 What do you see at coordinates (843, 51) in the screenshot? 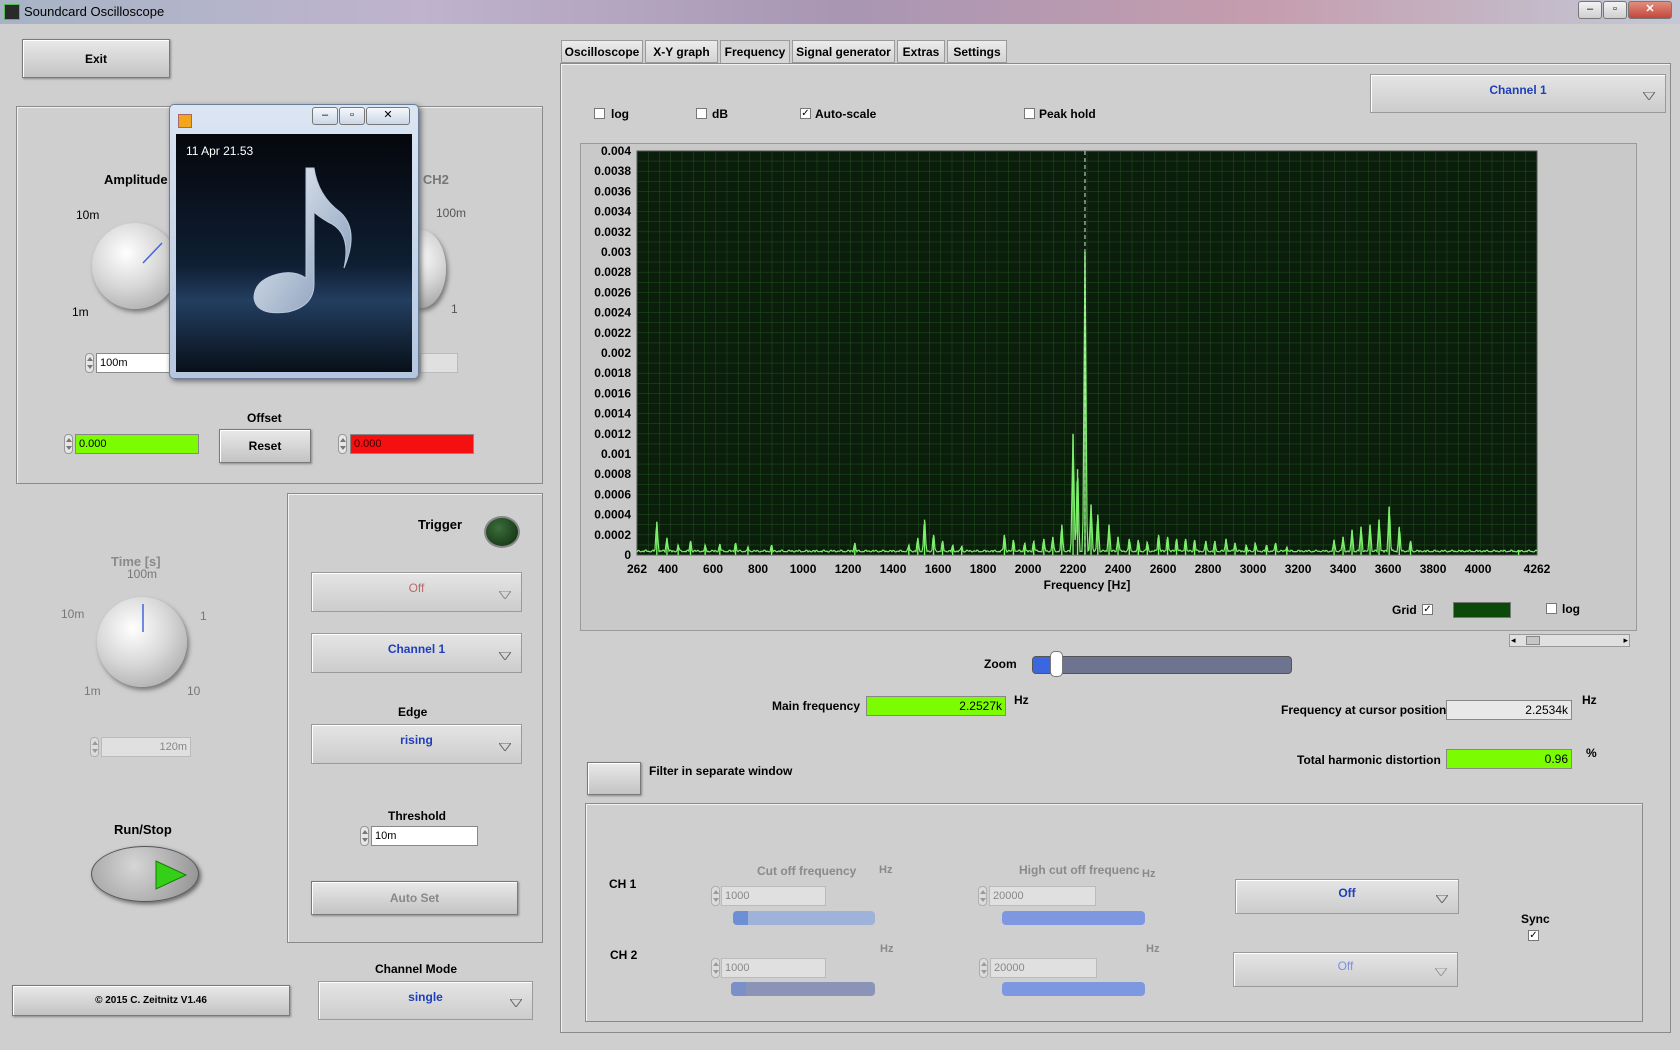
I see `tab-signal-generator: Signal generator` at bounding box center [843, 51].